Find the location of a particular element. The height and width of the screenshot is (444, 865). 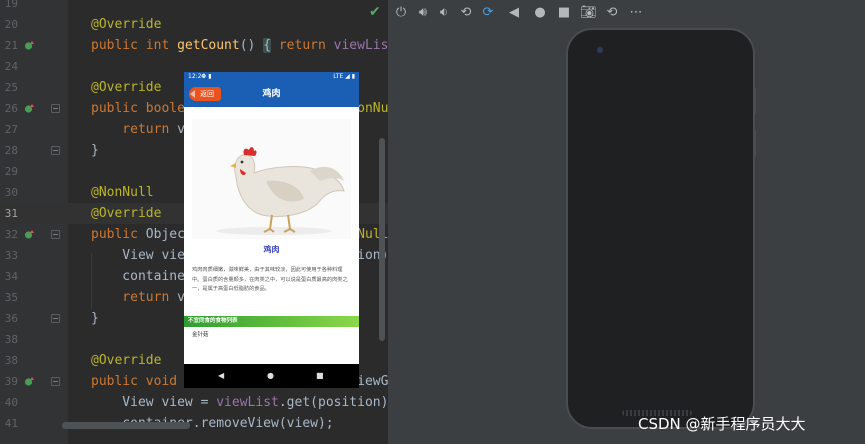

line-number: 21 is located at coordinates (11, 45).